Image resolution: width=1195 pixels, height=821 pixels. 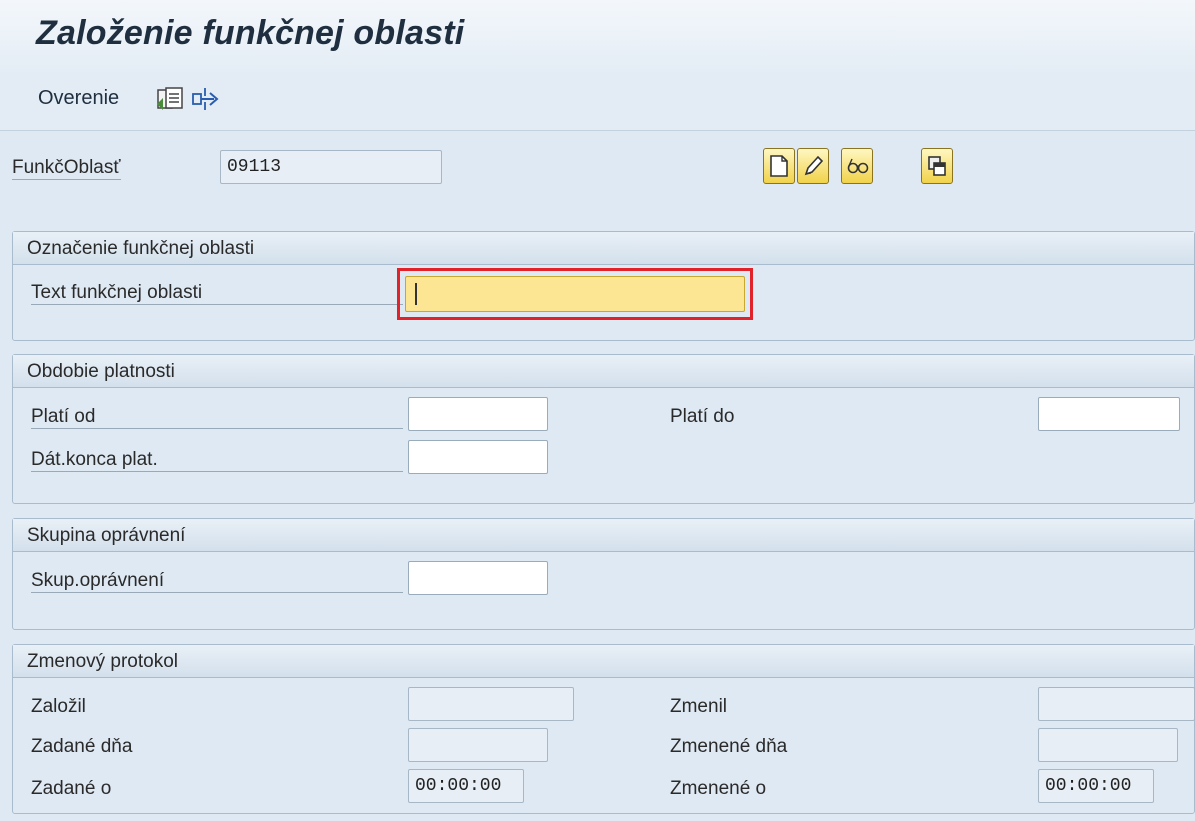 What do you see at coordinates (478, 457) in the screenshot?
I see `end-date-field` at bounding box center [478, 457].